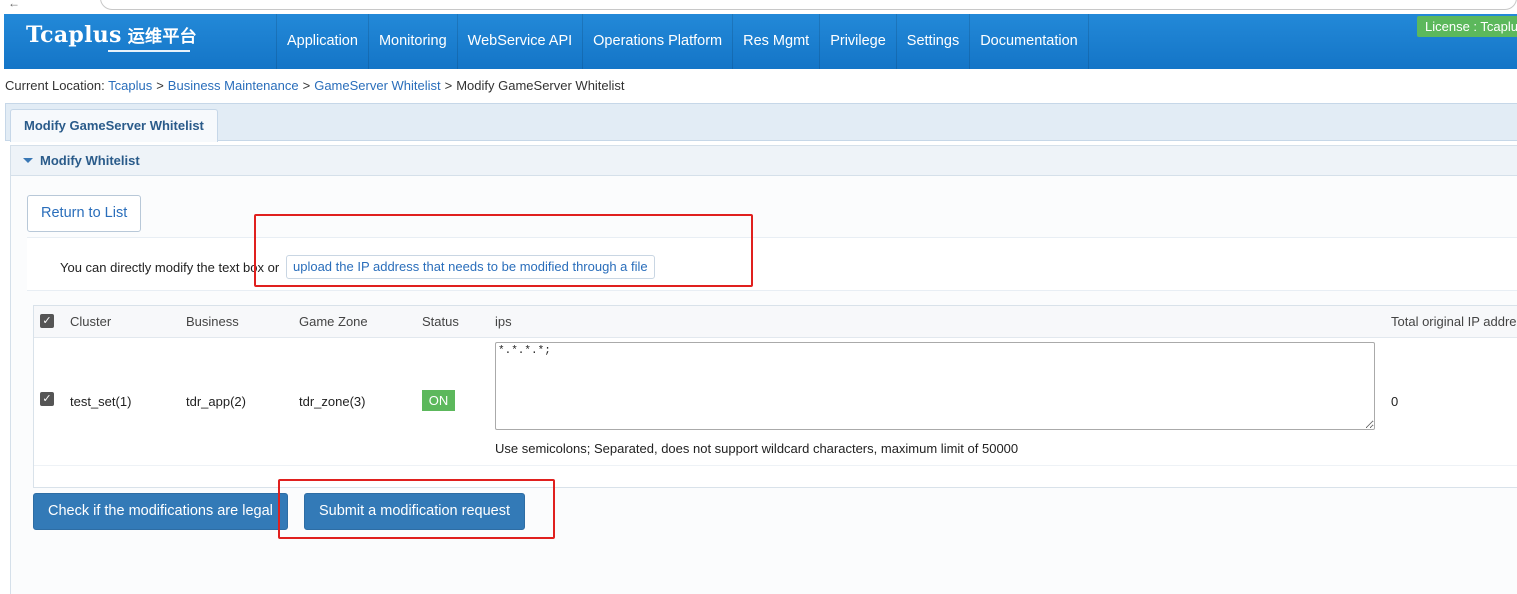 The width and height of the screenshot is (1517, 594). I want to click on cell-game-zone: tdr_zone(3), so click(332, 401).